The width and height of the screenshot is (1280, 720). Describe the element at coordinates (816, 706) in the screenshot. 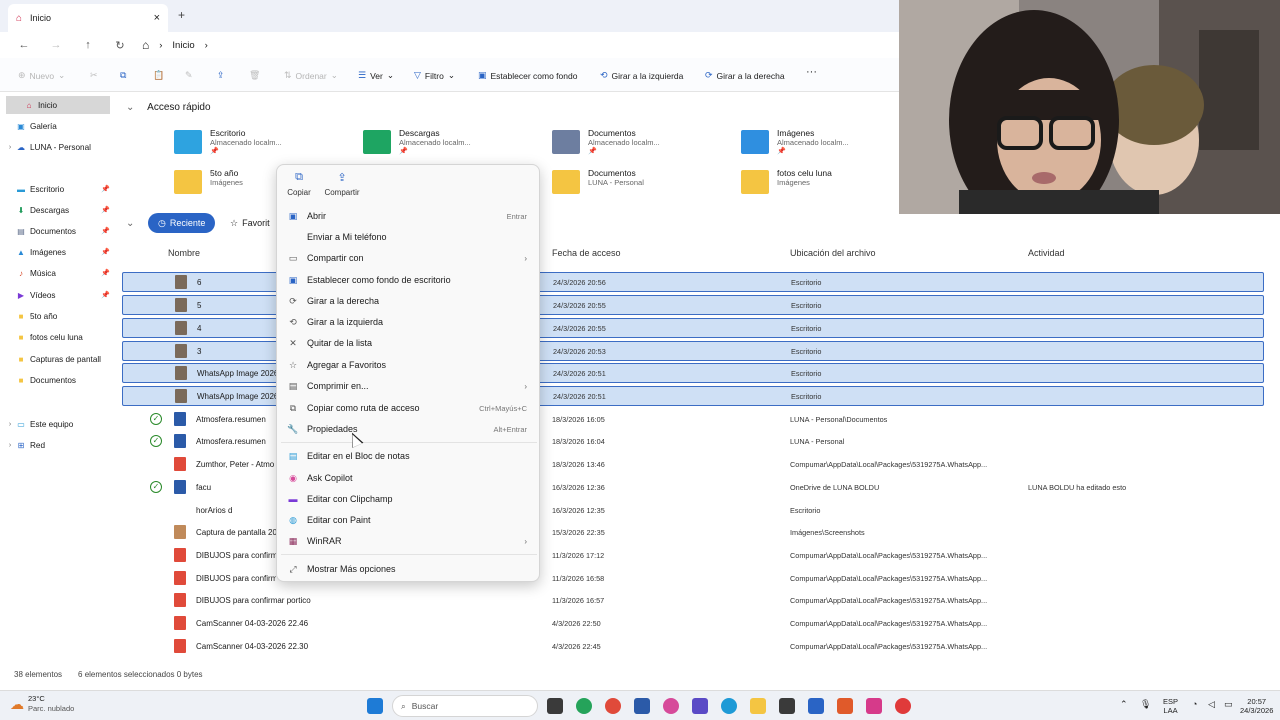

I see `outlook-icon` at that location.